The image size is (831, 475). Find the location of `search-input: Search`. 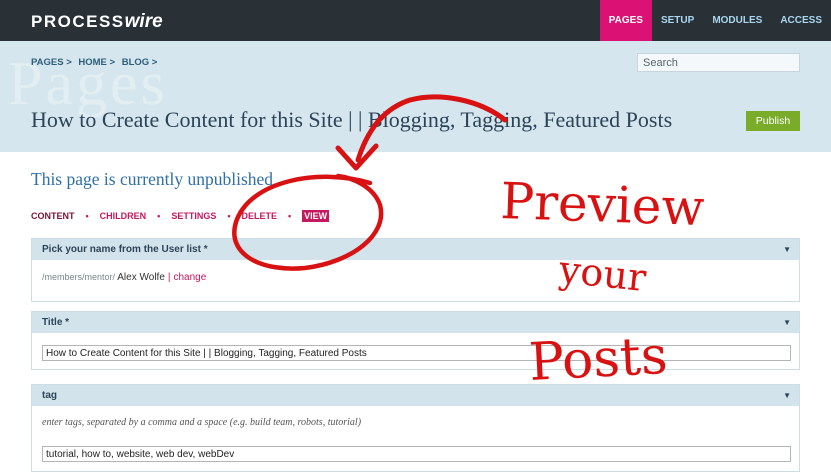

search-input: Search is located at coordinates (718, 62).